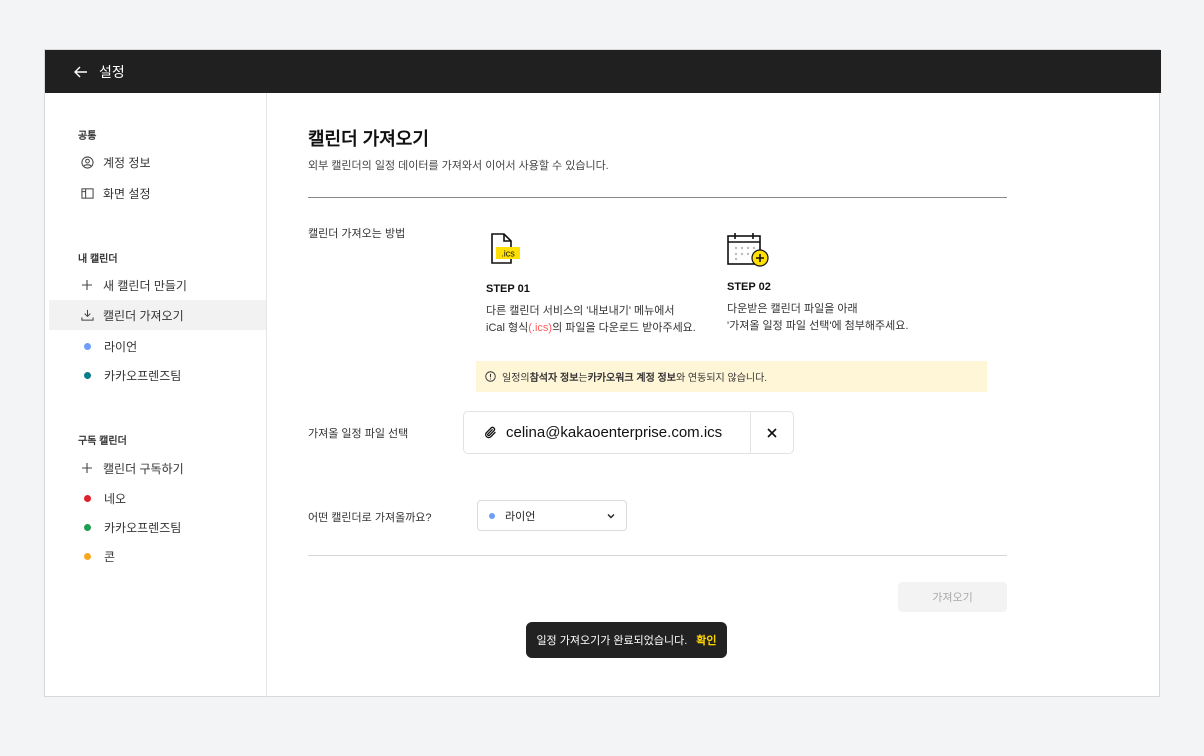 The height and width of the screenshot is (756, 1204). I want to click on sidebar-item-display: 화면 설정, so click(157, 193).